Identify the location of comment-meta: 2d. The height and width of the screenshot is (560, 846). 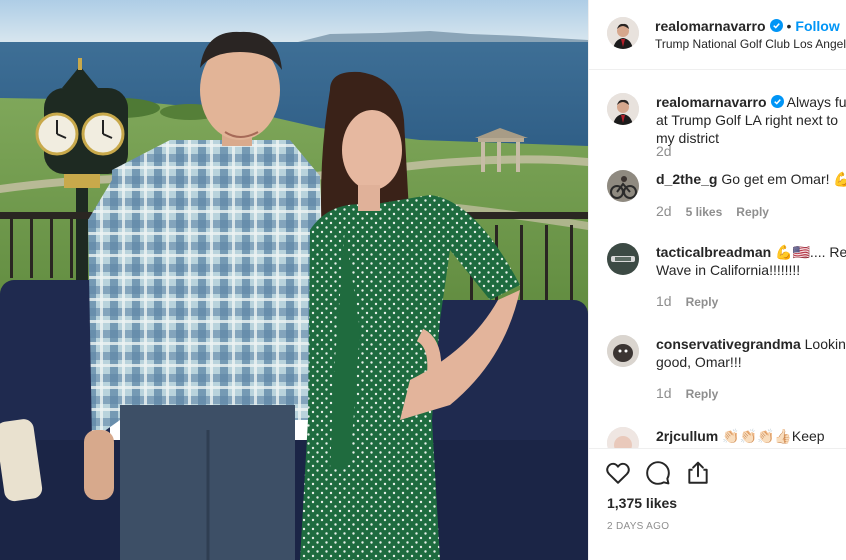
(671, 151).